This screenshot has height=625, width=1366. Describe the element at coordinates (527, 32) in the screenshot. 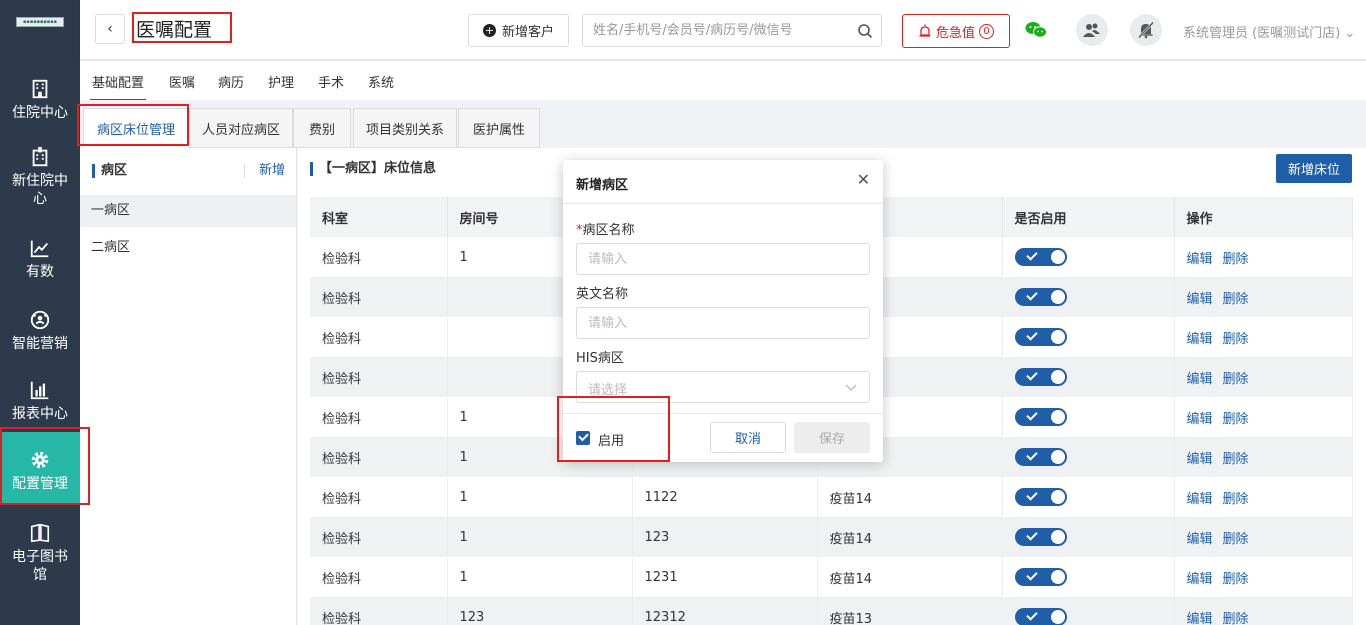

I see `add-customer-label: 新增客户` at that location.